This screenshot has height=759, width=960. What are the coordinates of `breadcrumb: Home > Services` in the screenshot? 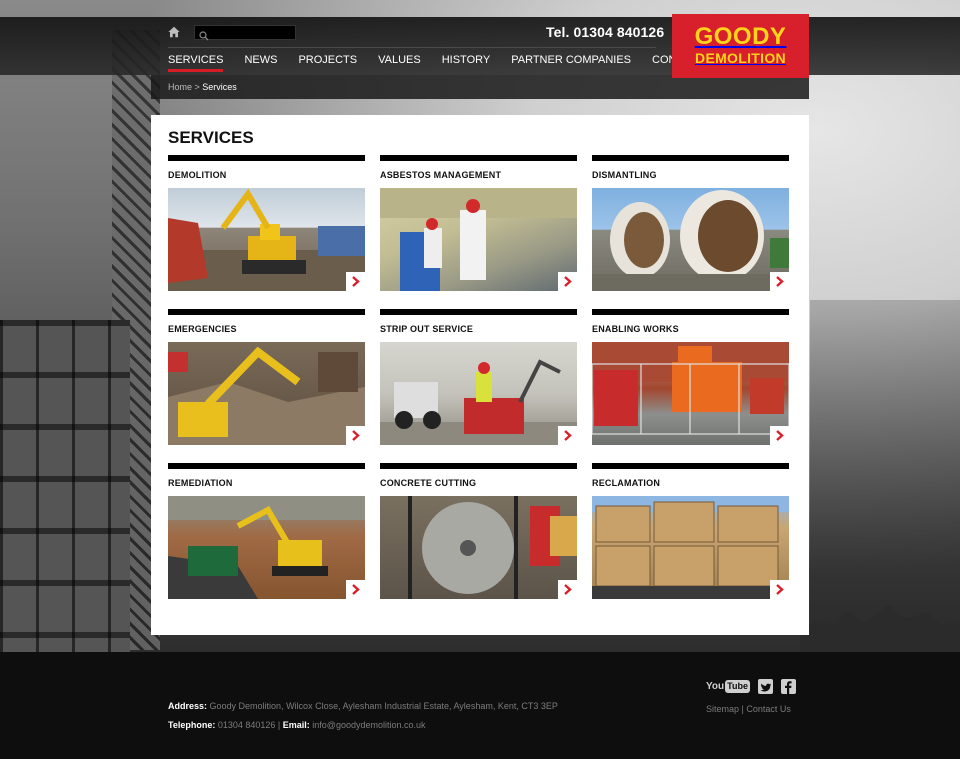 It's located at (202, 87).